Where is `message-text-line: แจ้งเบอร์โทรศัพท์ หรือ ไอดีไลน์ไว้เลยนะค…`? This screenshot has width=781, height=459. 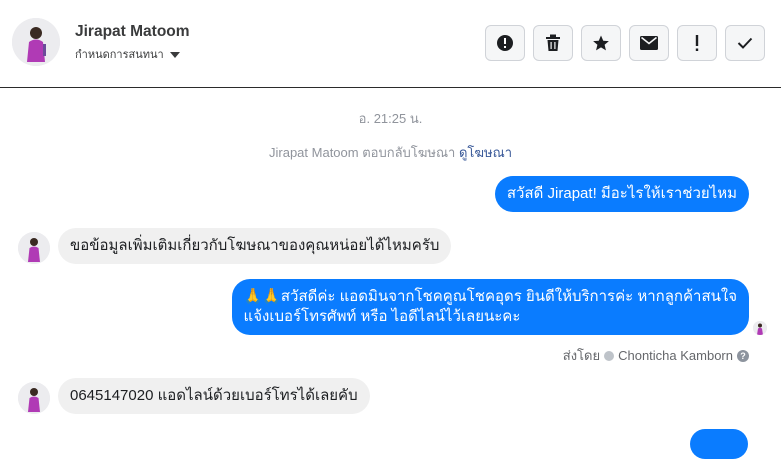
message-text-line: แจ้งเบอร์โทรศัพท์ หรือ ไอดีไลน์ไว้เลยนะค… is located at coordinates (382, 316).